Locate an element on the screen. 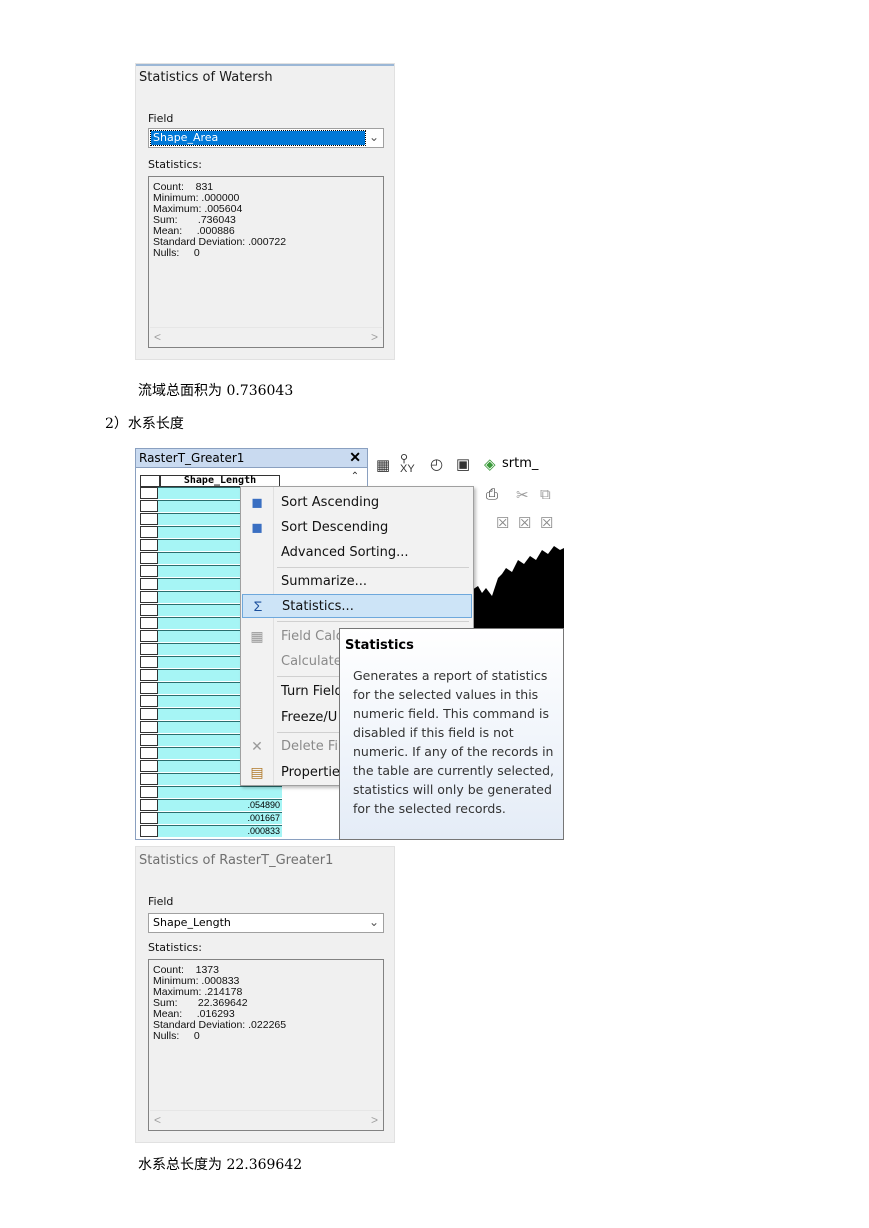 This screenshot has width=869, height=1228. table-cell is located at coordinates (219, 792).